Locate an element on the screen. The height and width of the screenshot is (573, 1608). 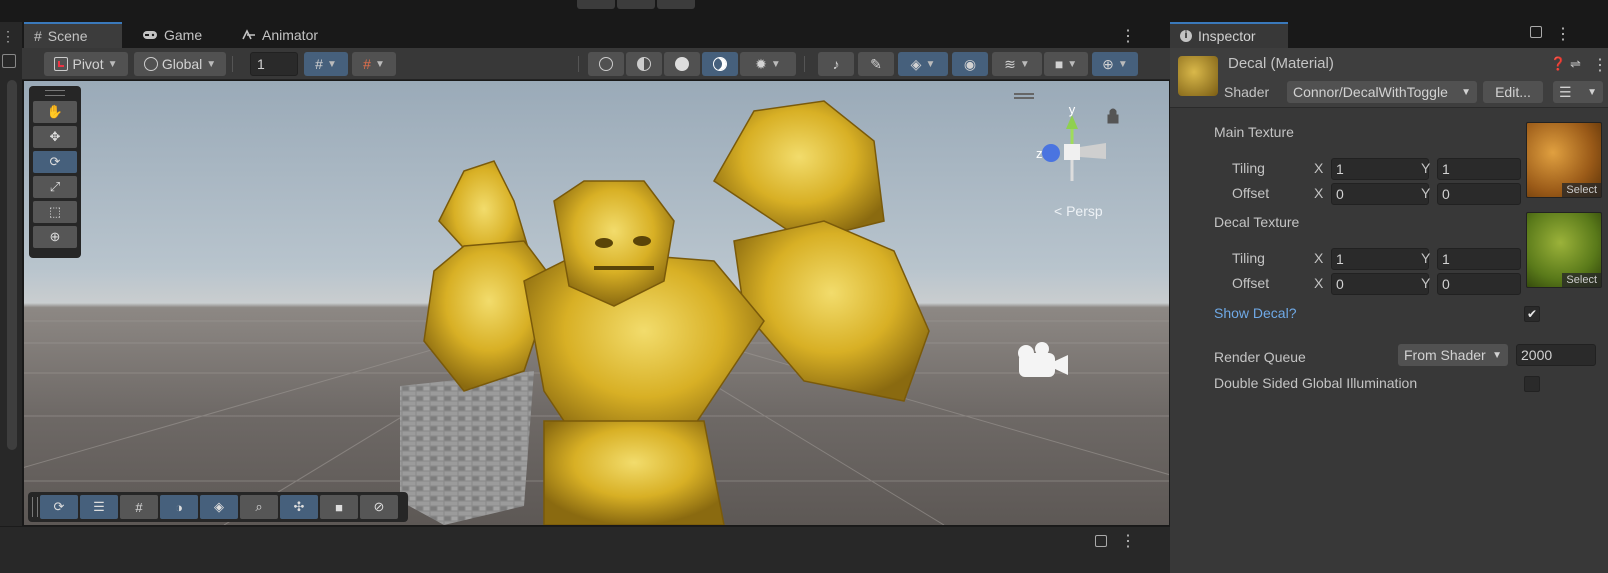
camera-icon: ■ is located at coordinates (1059, 64).